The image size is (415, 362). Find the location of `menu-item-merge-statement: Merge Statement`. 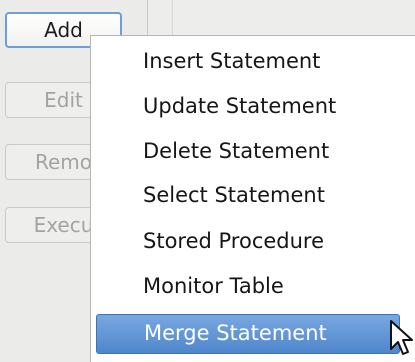

menu-item-merge-statement: Merge Statement is located at coordinates (248, 334).